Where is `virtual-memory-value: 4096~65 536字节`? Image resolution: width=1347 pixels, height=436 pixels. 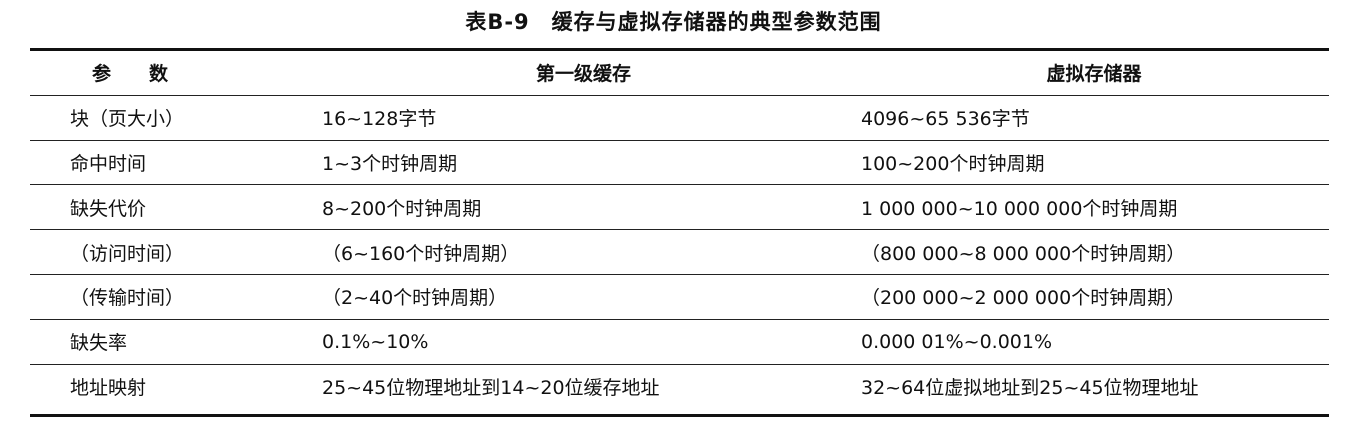
virtual-memory-value: 4096~65 536字节 is located at coordinates (1094, 118).